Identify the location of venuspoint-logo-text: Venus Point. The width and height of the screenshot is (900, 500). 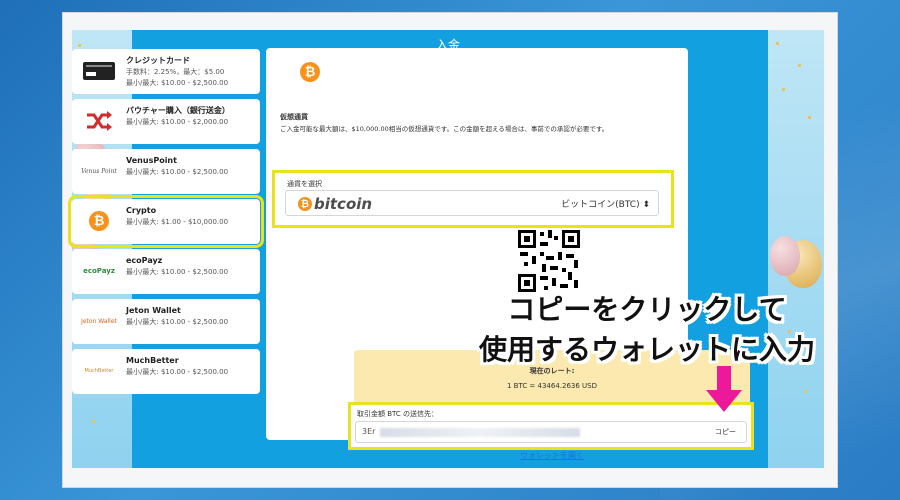
(99, 171).